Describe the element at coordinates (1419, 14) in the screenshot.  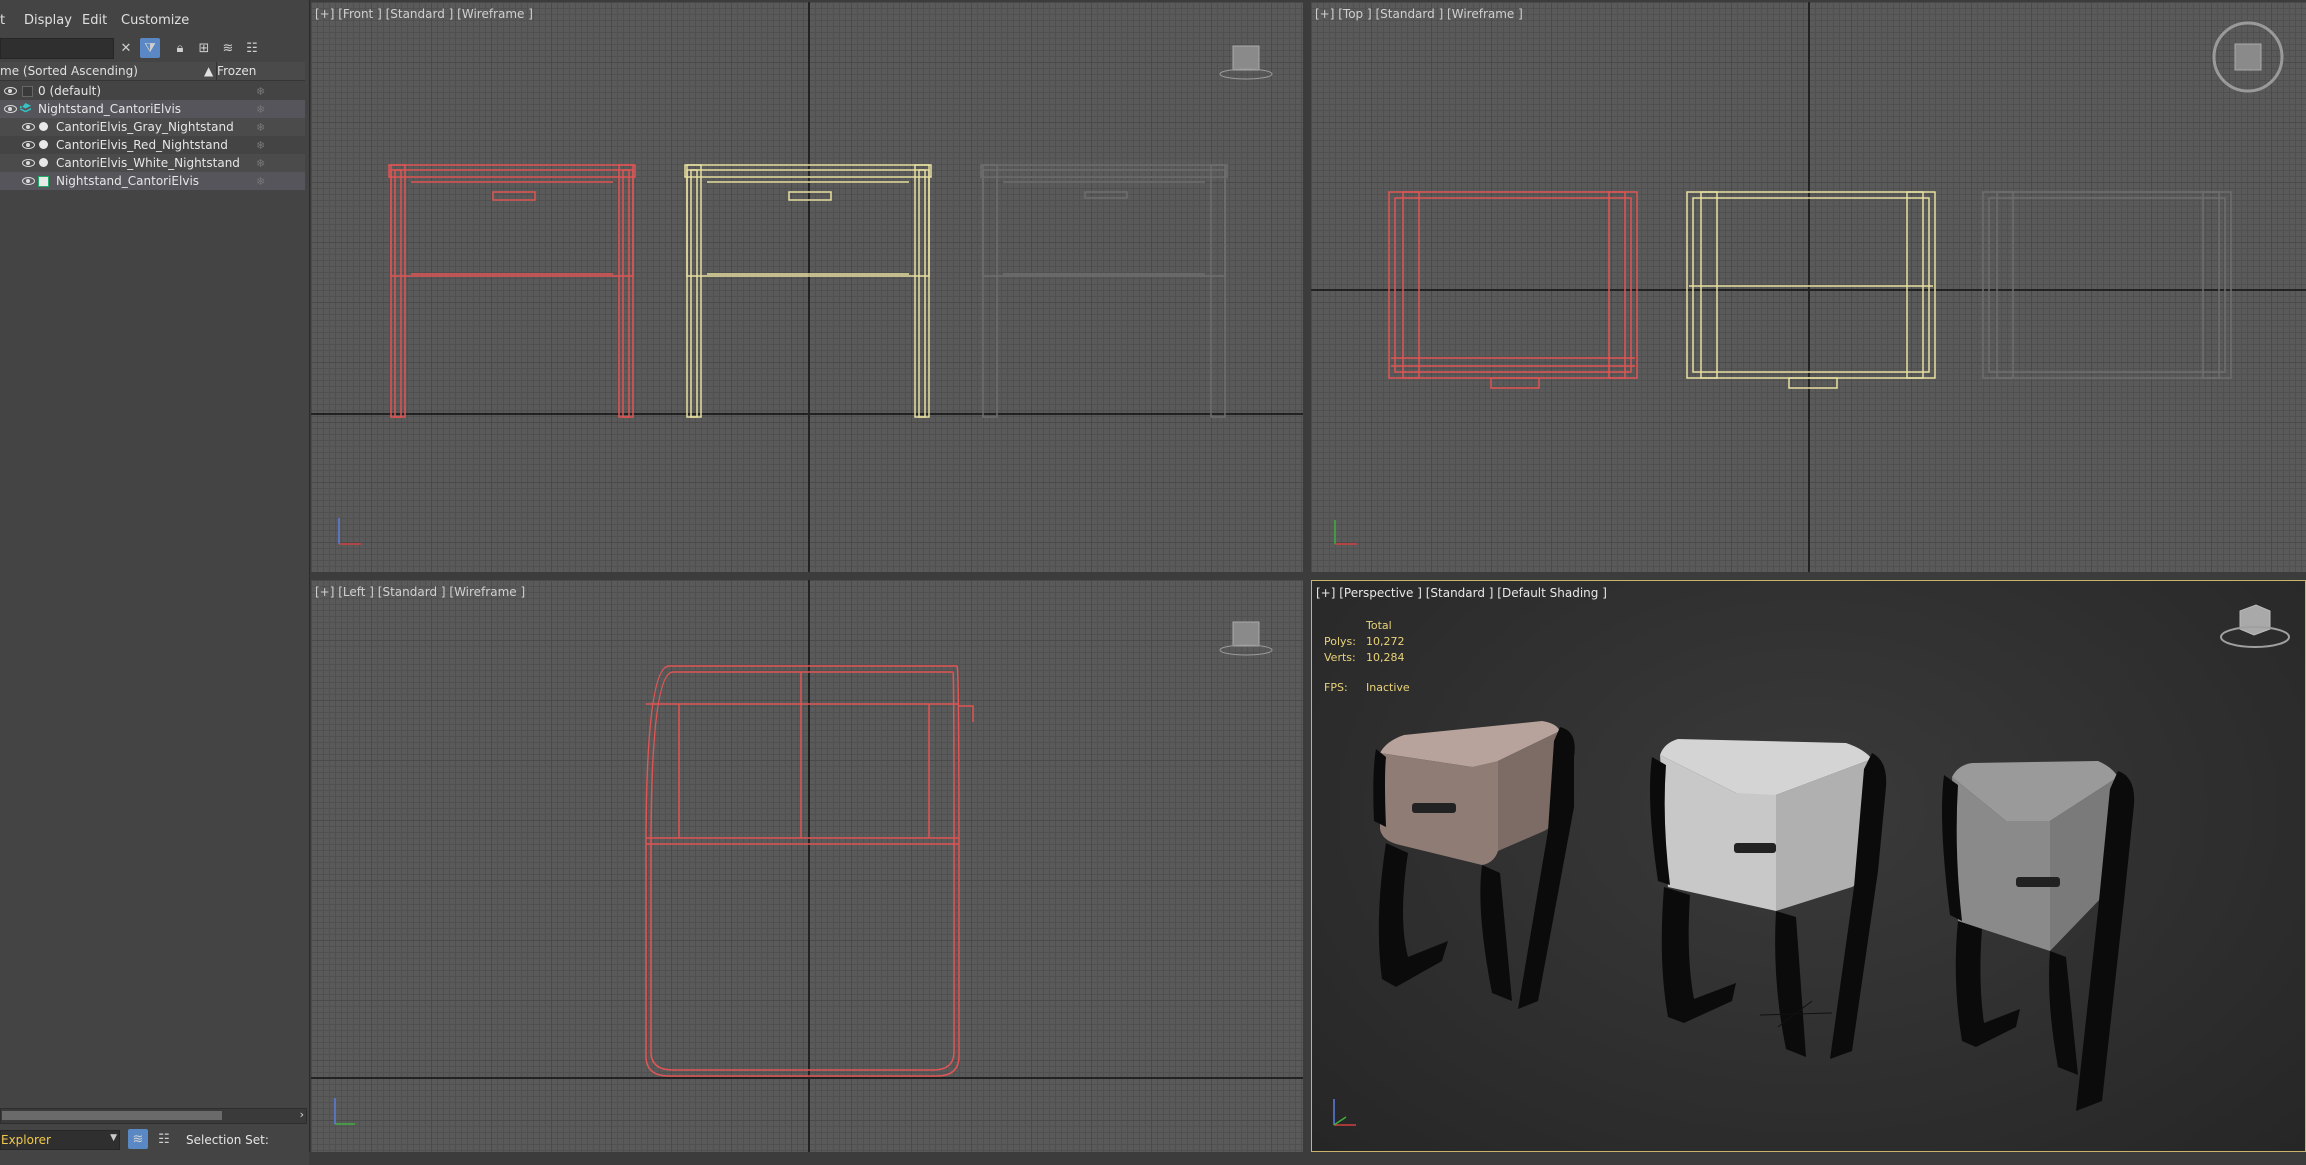
I see `viewport-label-top: [+] [Top ] [Standard ] [Wireframe ]` at that location.